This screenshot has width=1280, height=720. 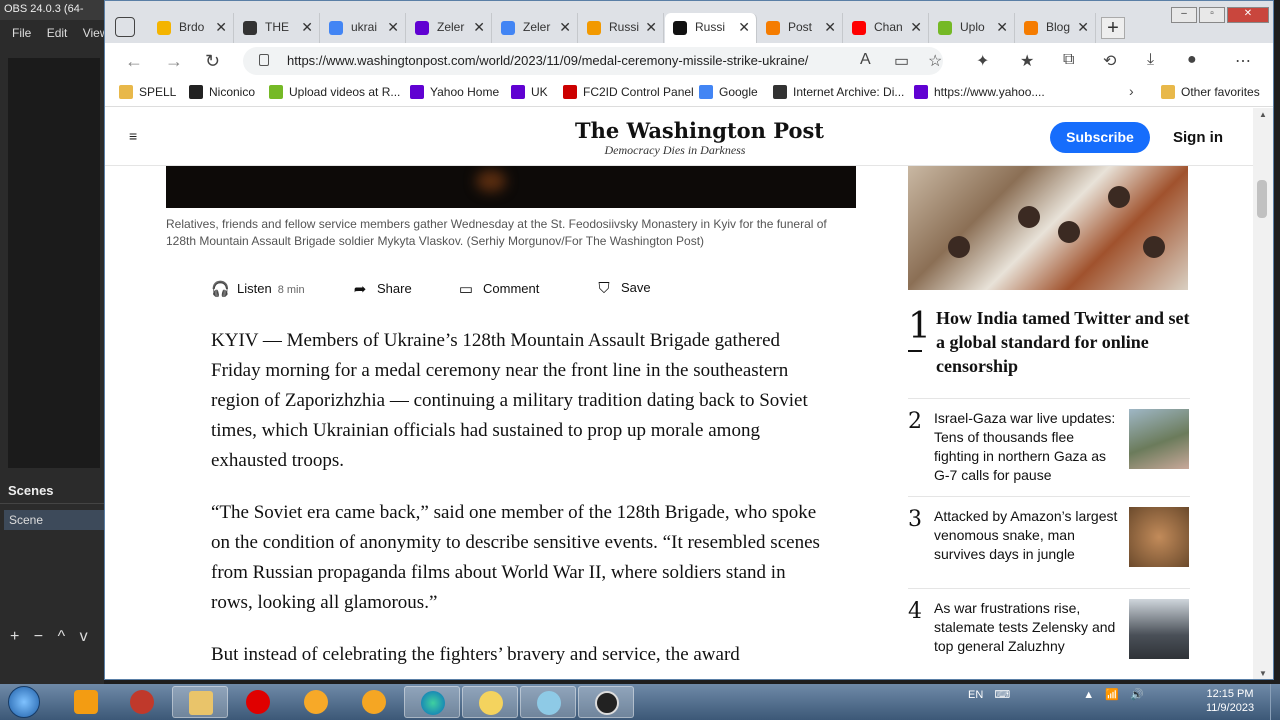 I want to click on start-button, so click(x=24, y=702).